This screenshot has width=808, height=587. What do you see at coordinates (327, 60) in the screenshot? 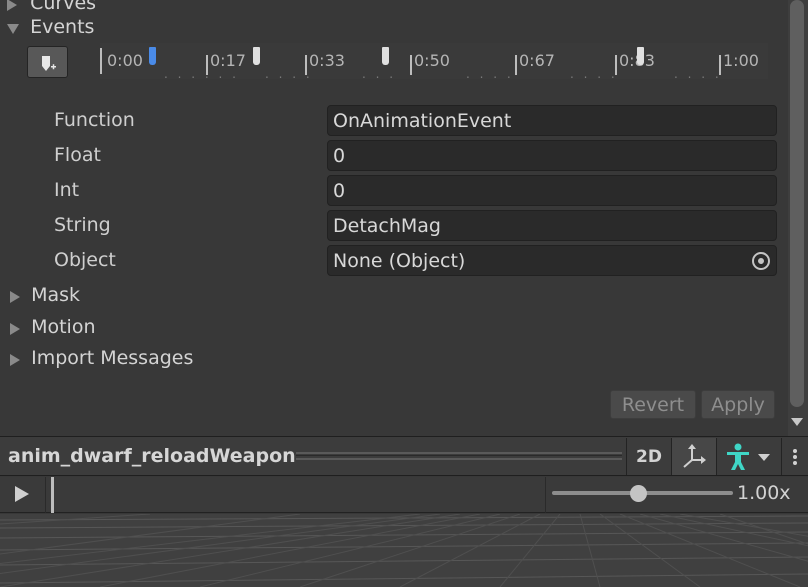
I see `timeline-label: 0:33` at bounding box center [327, 60].